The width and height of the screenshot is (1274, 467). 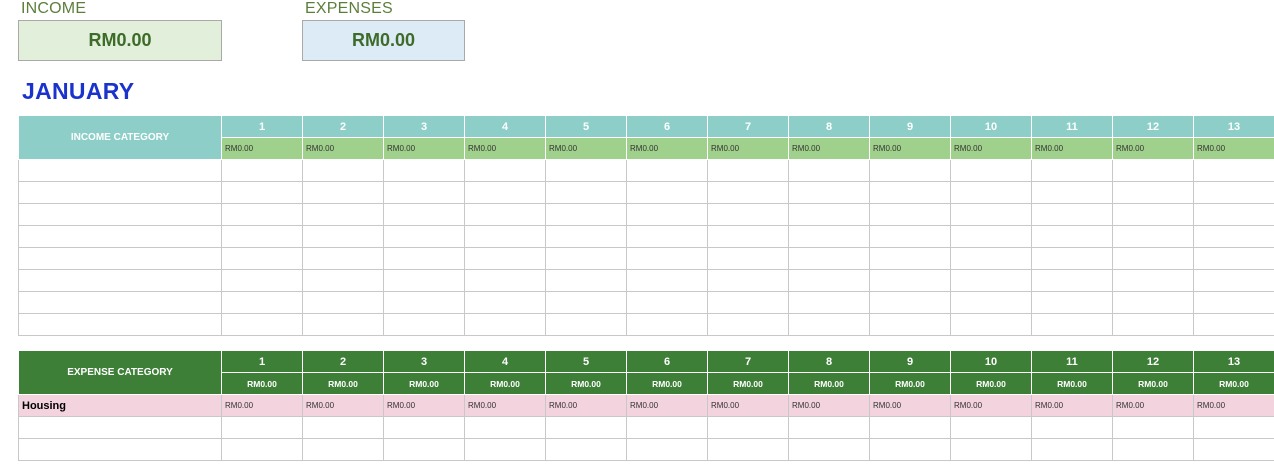 I want to click on expense-category-label: Housing, so click(x=120, y=405).